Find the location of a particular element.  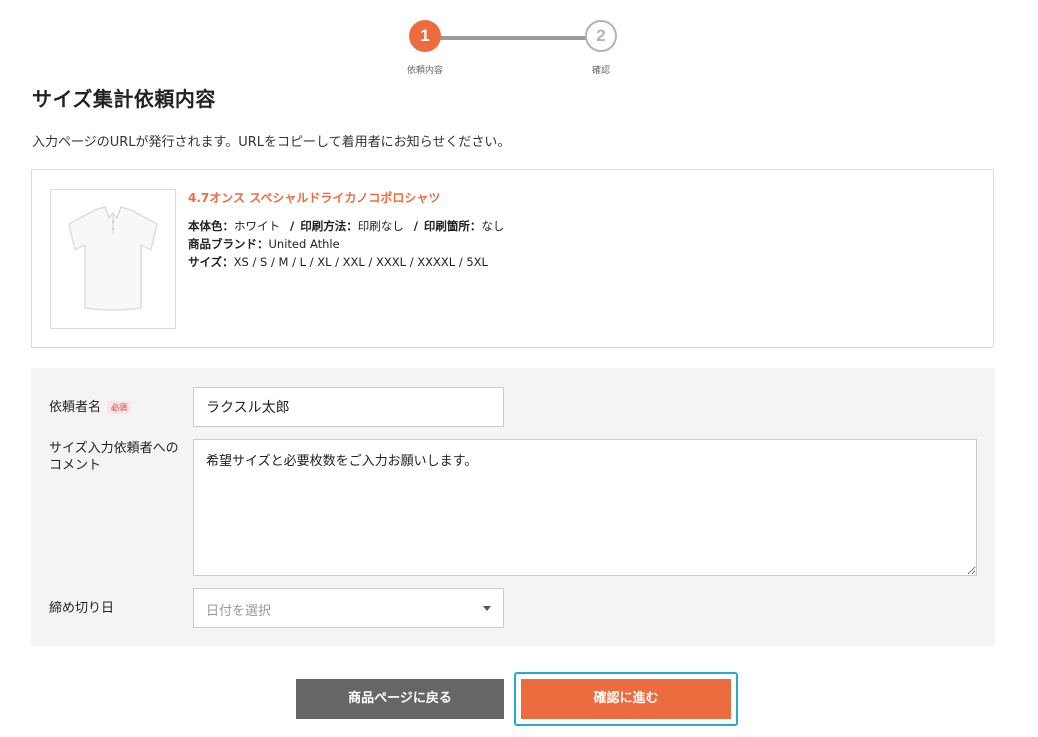

product-thumbnail is located at coordinates (113, 259).